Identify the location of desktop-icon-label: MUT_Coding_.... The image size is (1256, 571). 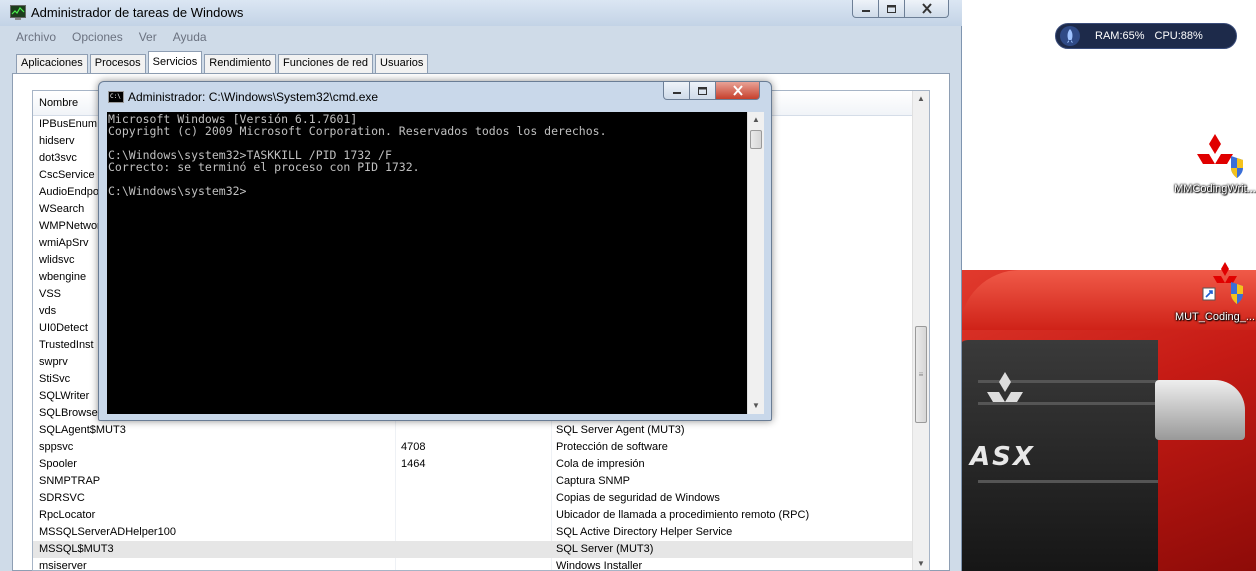
(1215, 317).